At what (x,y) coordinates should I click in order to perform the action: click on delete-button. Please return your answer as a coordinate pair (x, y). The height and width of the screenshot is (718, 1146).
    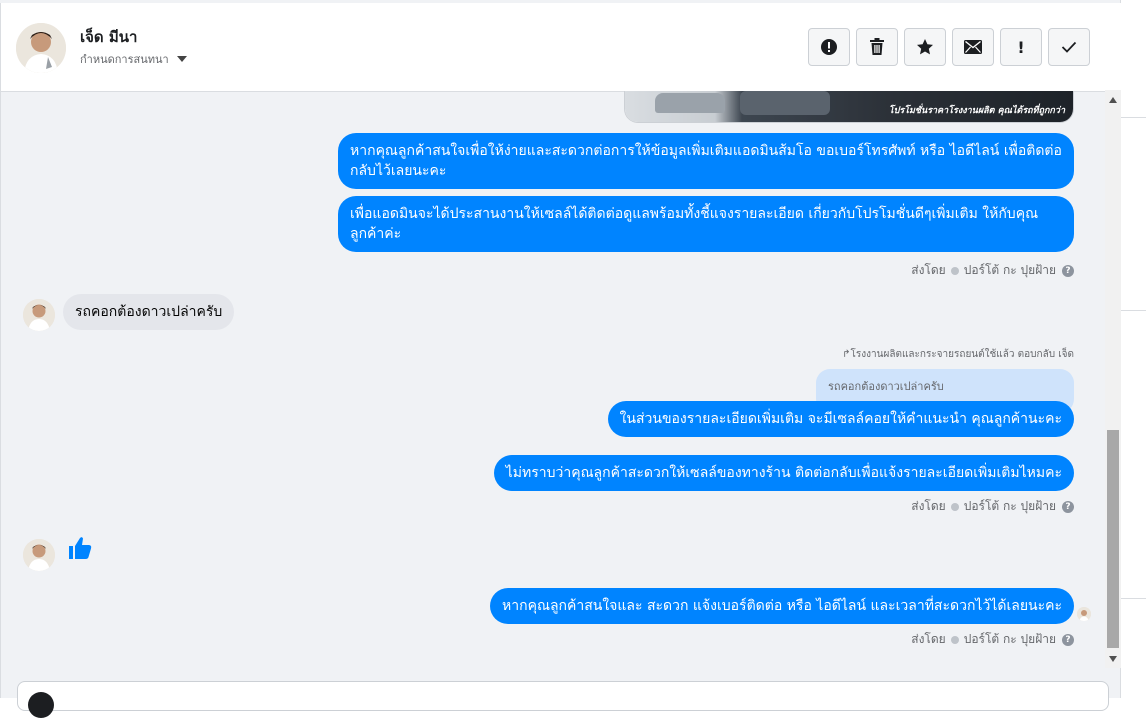
    Looking at the image, I should click on (877, 47).